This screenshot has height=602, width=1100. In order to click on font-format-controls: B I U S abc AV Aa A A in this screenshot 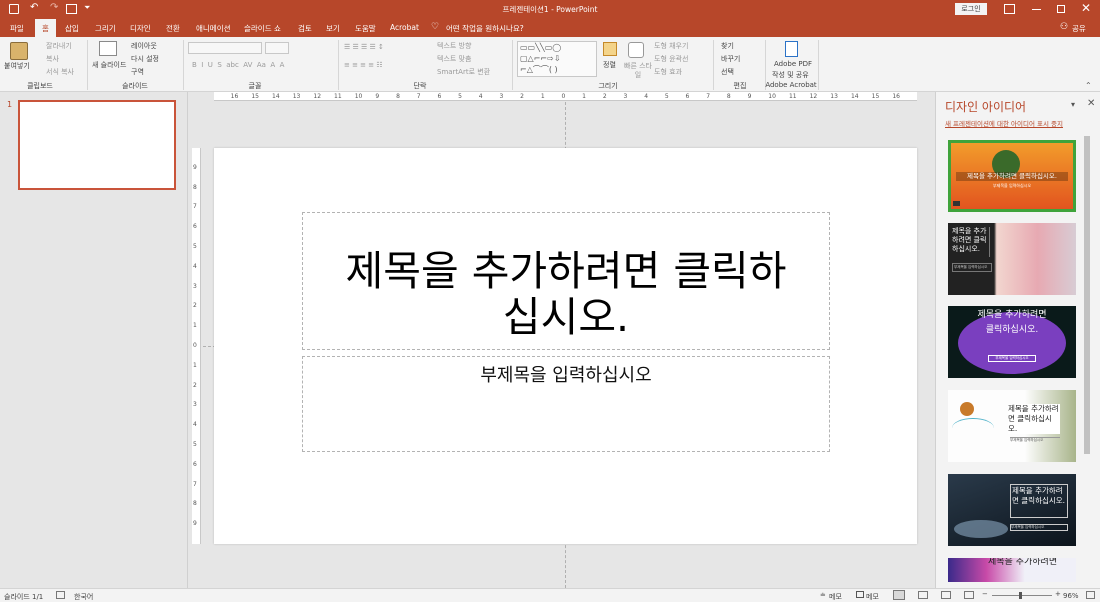, I will do `click(238, 65)`.